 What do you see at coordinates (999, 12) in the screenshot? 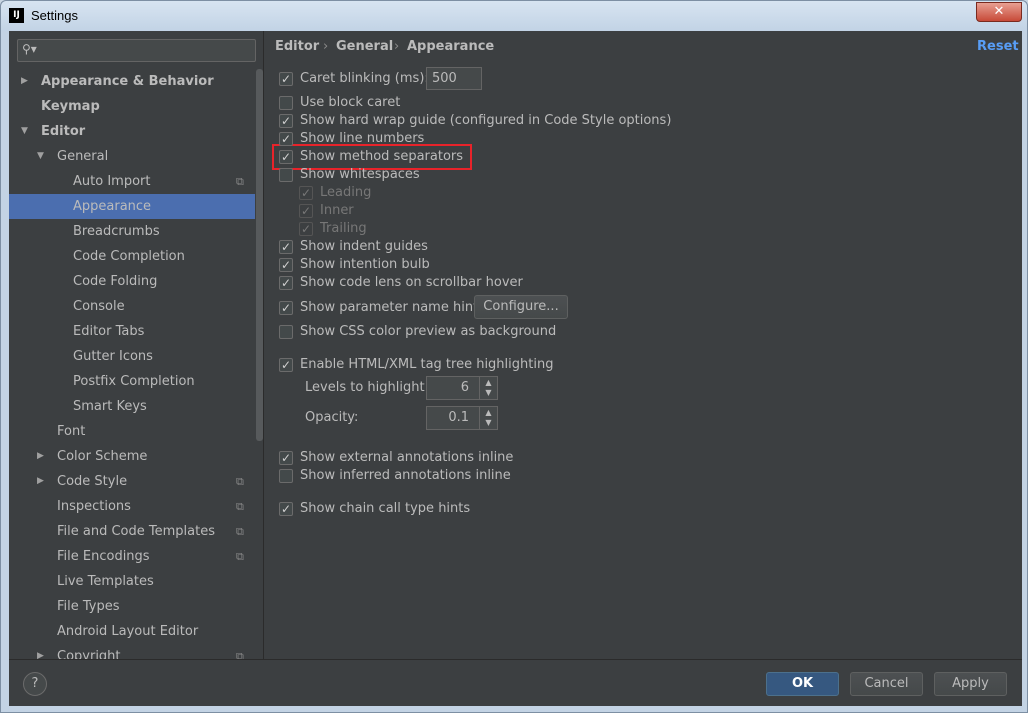
I see `close-button: ✕` at bounding box center [999, 12].